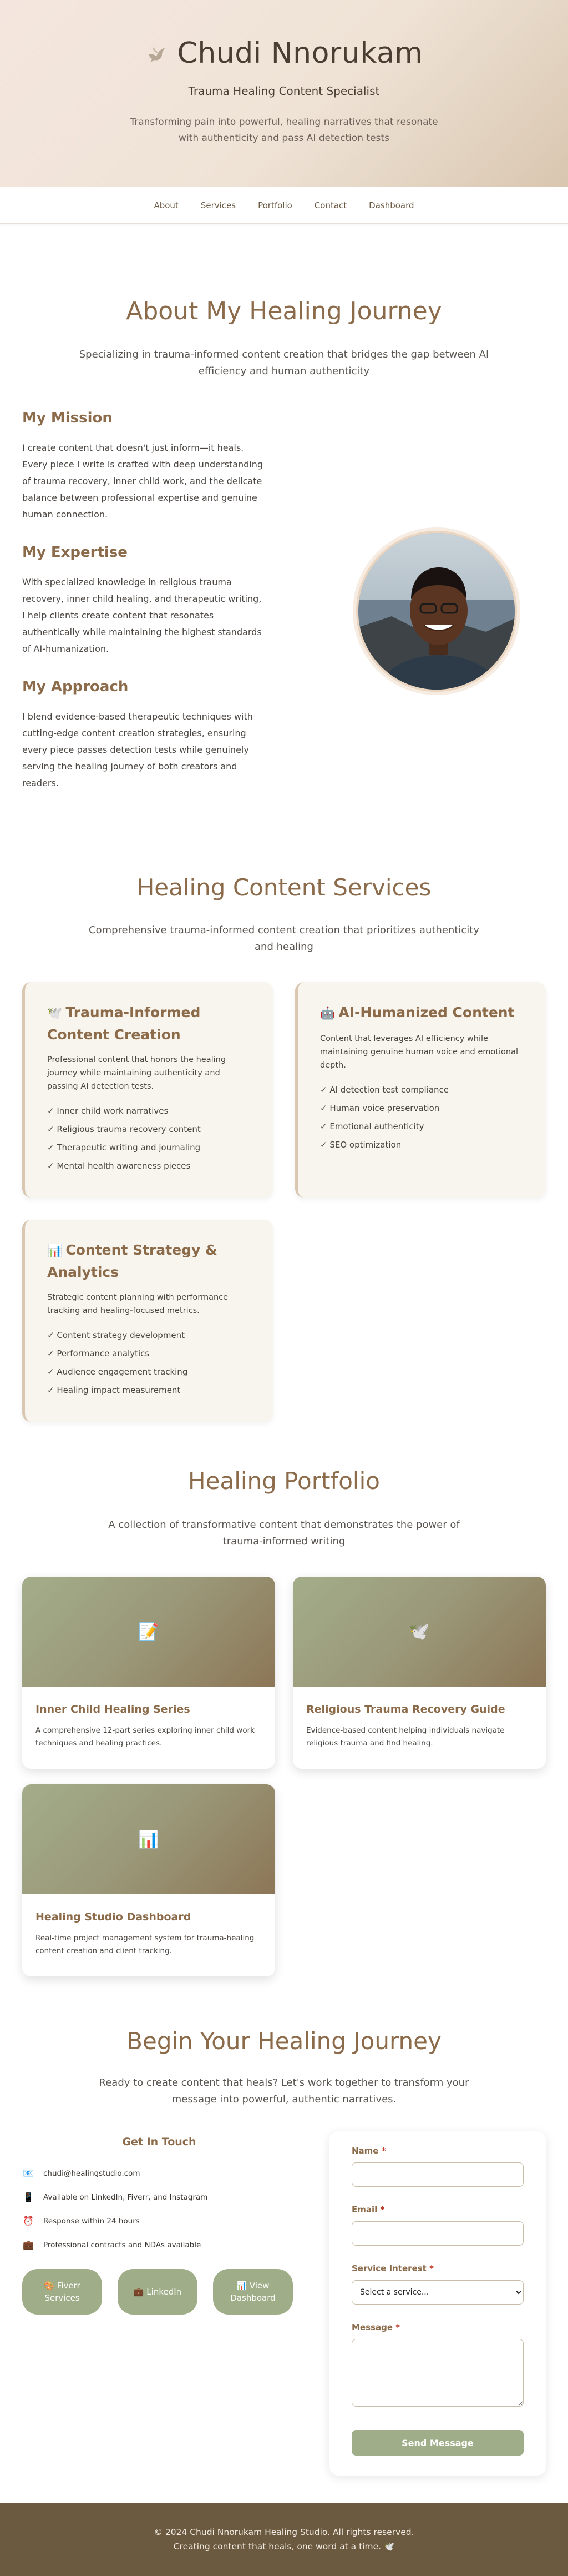 The height and width of the screenshot is (2576, 568). Describe the element at coordinates (369, 2151) in the screenshot. I see `name-label: Name *` at that location.